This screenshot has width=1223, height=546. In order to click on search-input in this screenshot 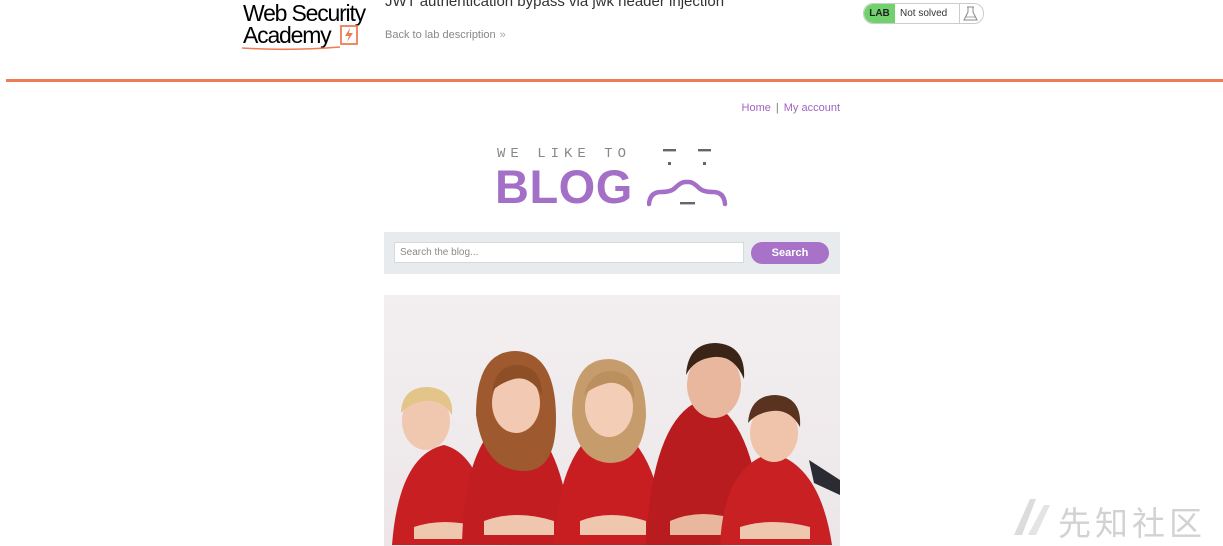, I will do `click(569, 252)`.